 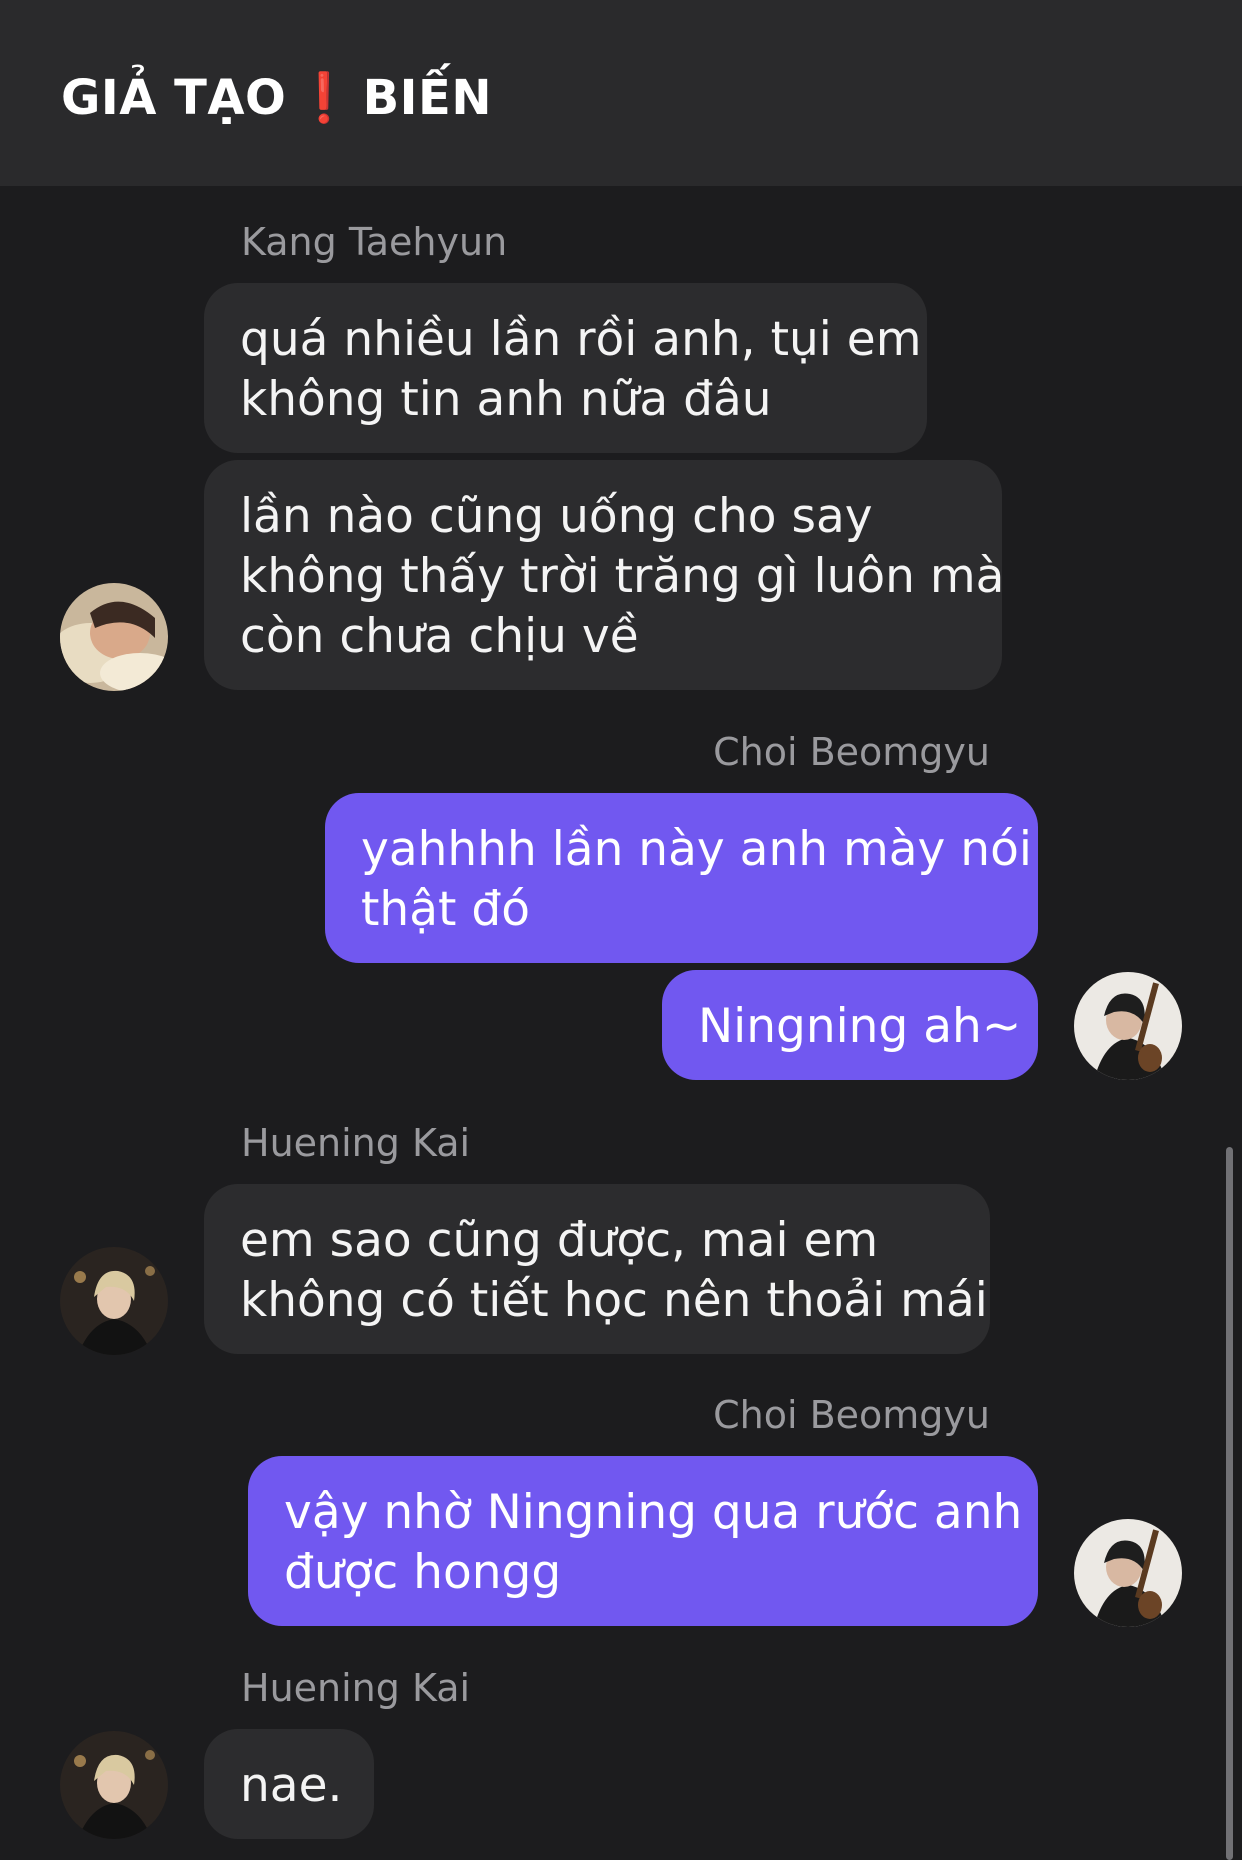 I want to click on message-line: lần nào cũng uống cho say, so click(x=556, y=516).